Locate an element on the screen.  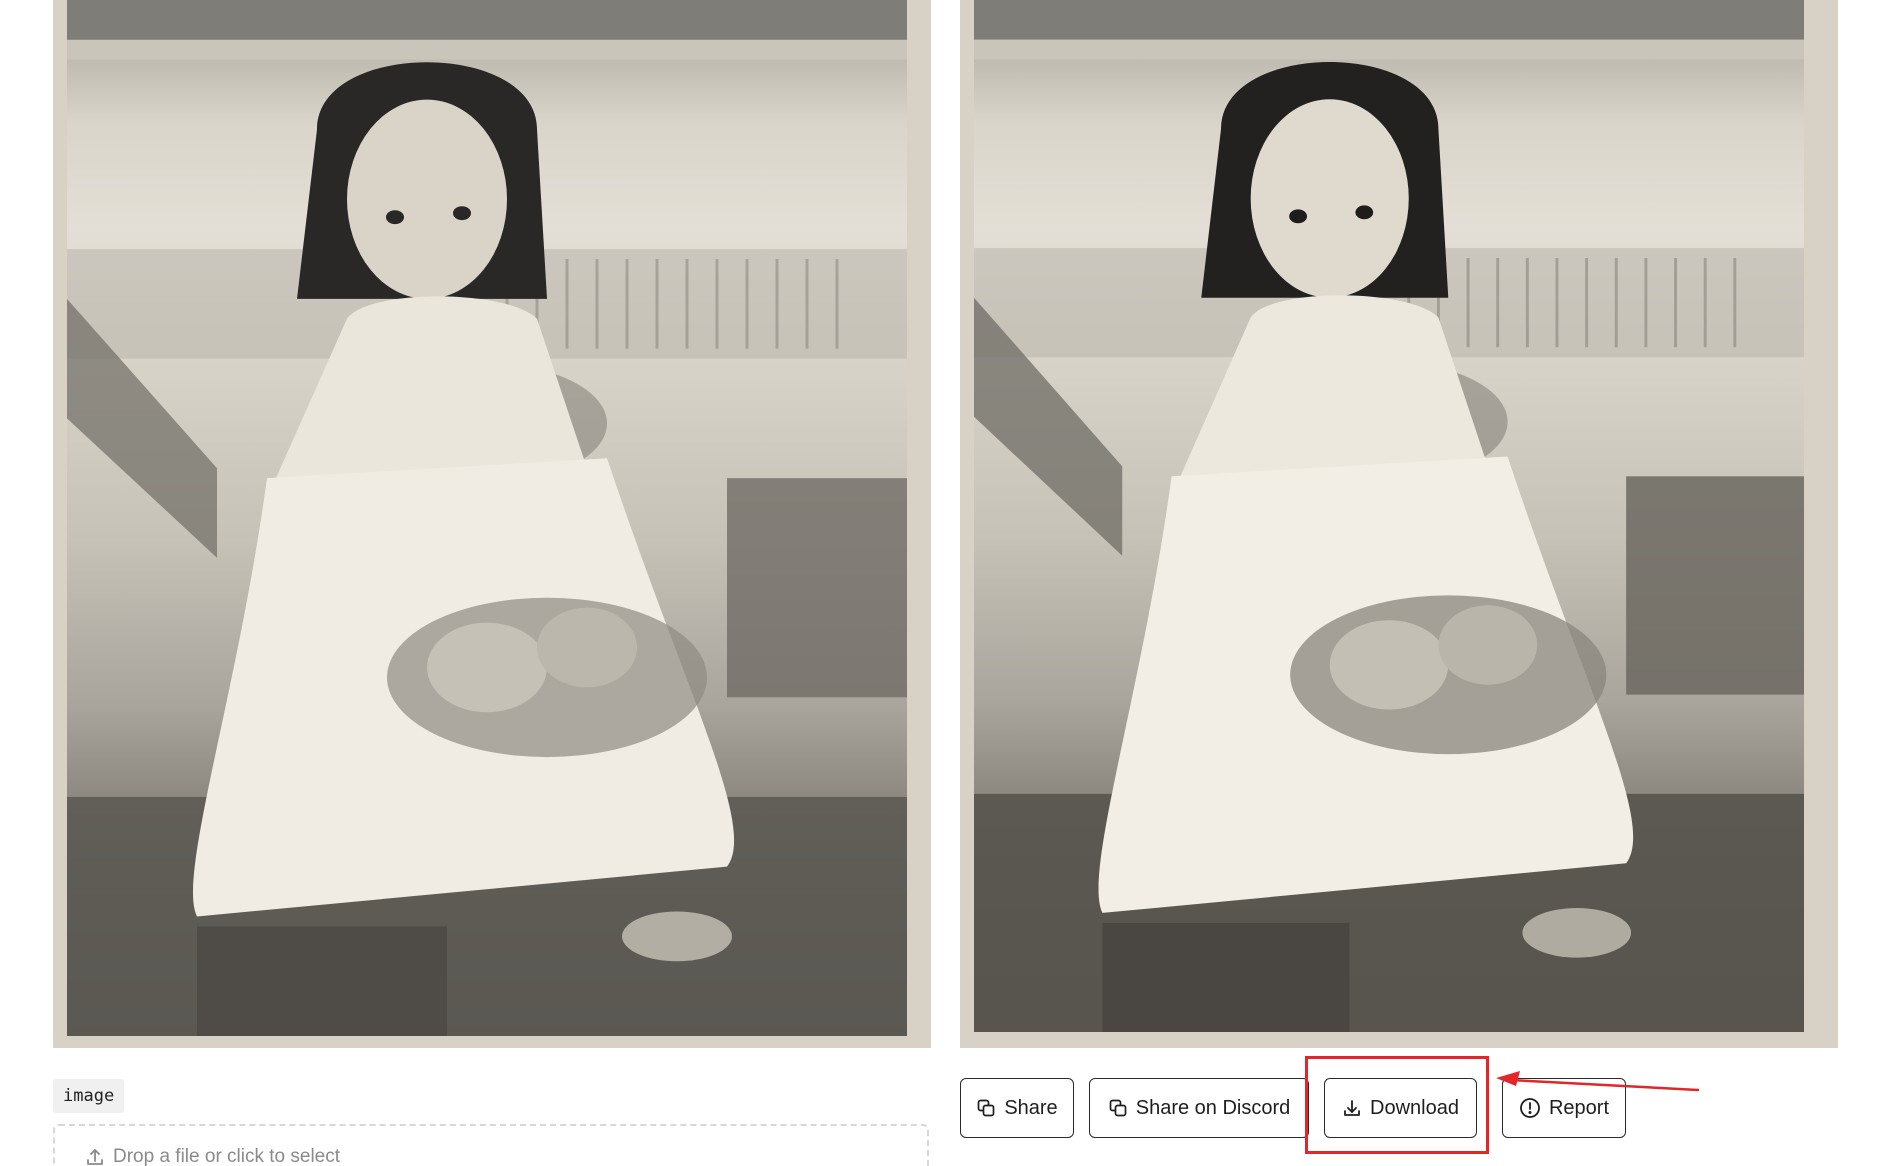
drop-zone-content: Drop a file or click to select is located at coordinates (212, 1156).